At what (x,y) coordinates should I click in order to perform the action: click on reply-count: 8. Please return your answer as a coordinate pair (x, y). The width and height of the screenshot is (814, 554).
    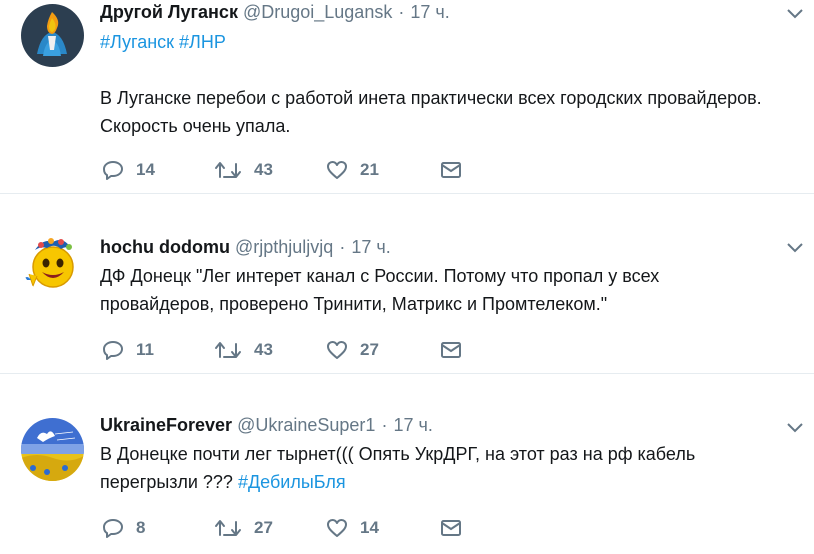
    Looking at the image, I should click on (141, 527).